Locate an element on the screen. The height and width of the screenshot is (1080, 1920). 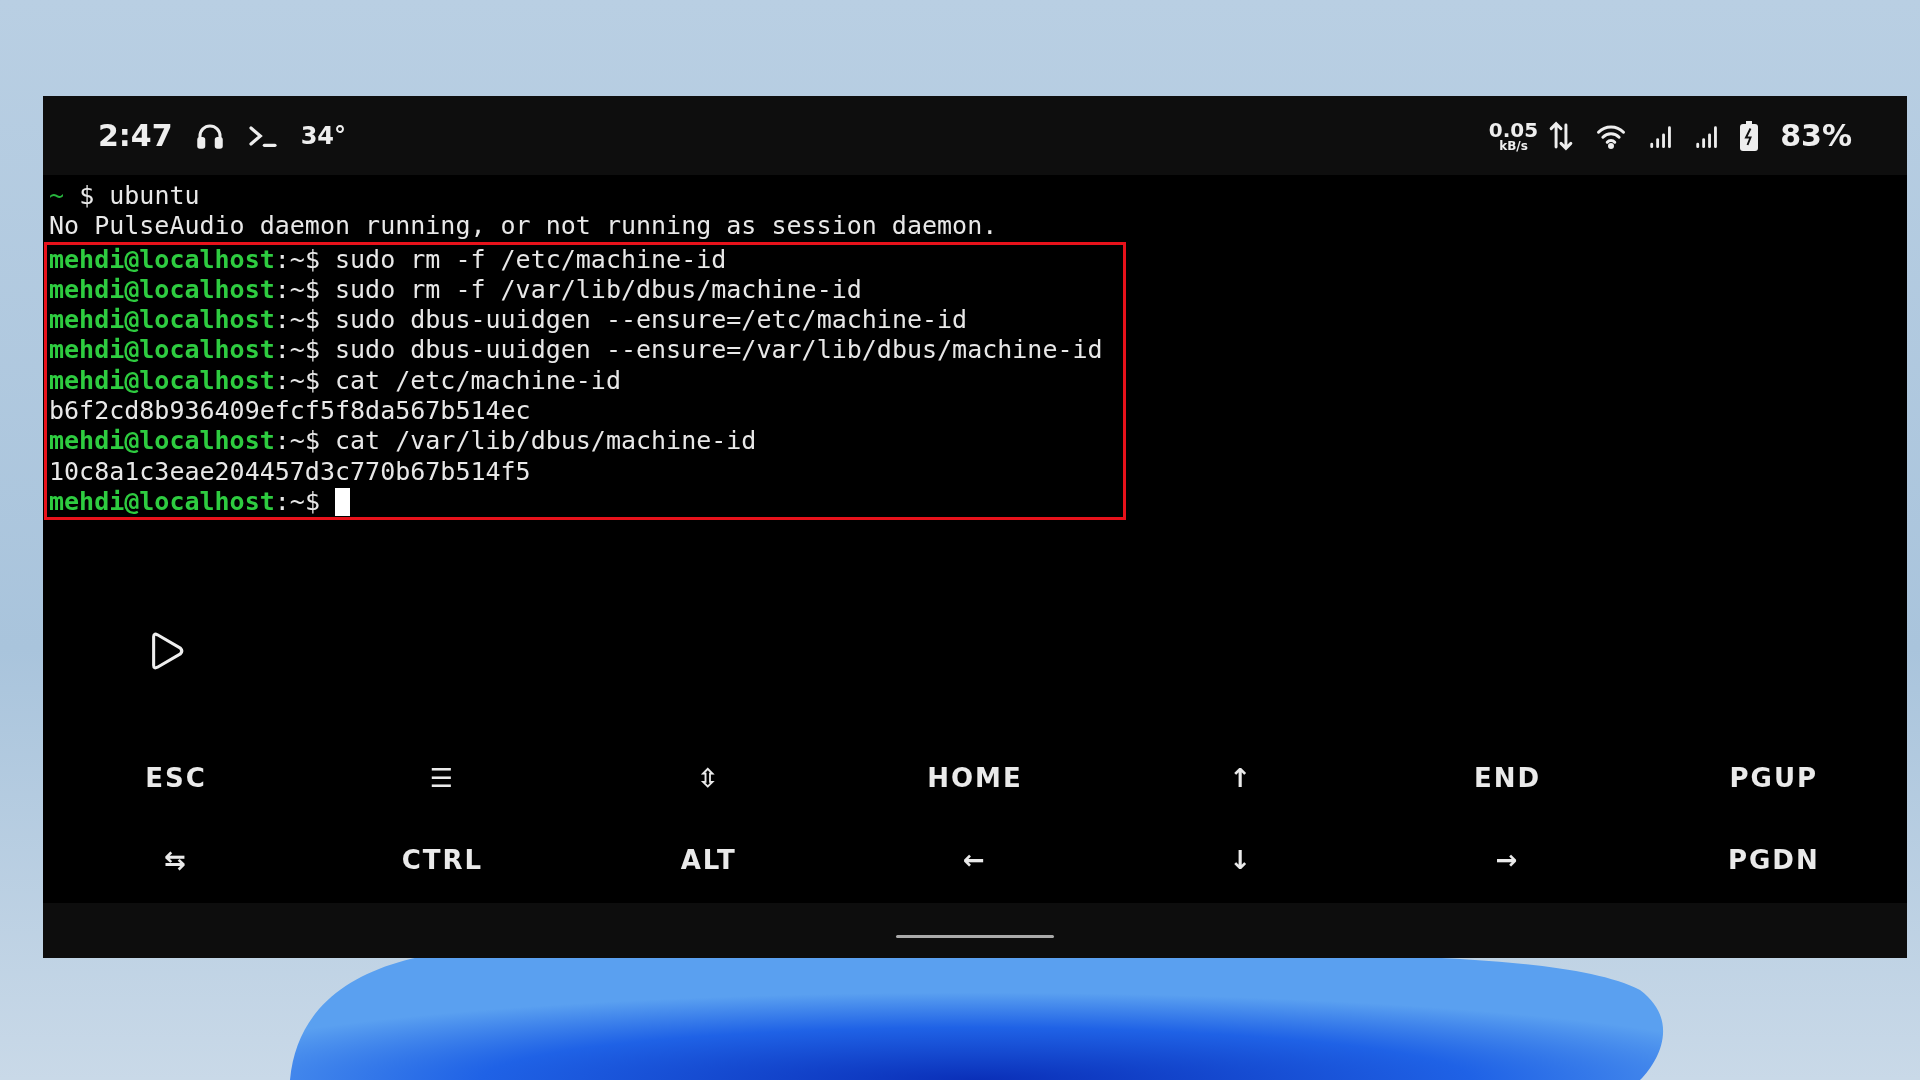
command-line: mehdi@localhost:~$ sudo dbus-uuidgen --ensure=/etc/machine-id is located at coordinates (508, 320).